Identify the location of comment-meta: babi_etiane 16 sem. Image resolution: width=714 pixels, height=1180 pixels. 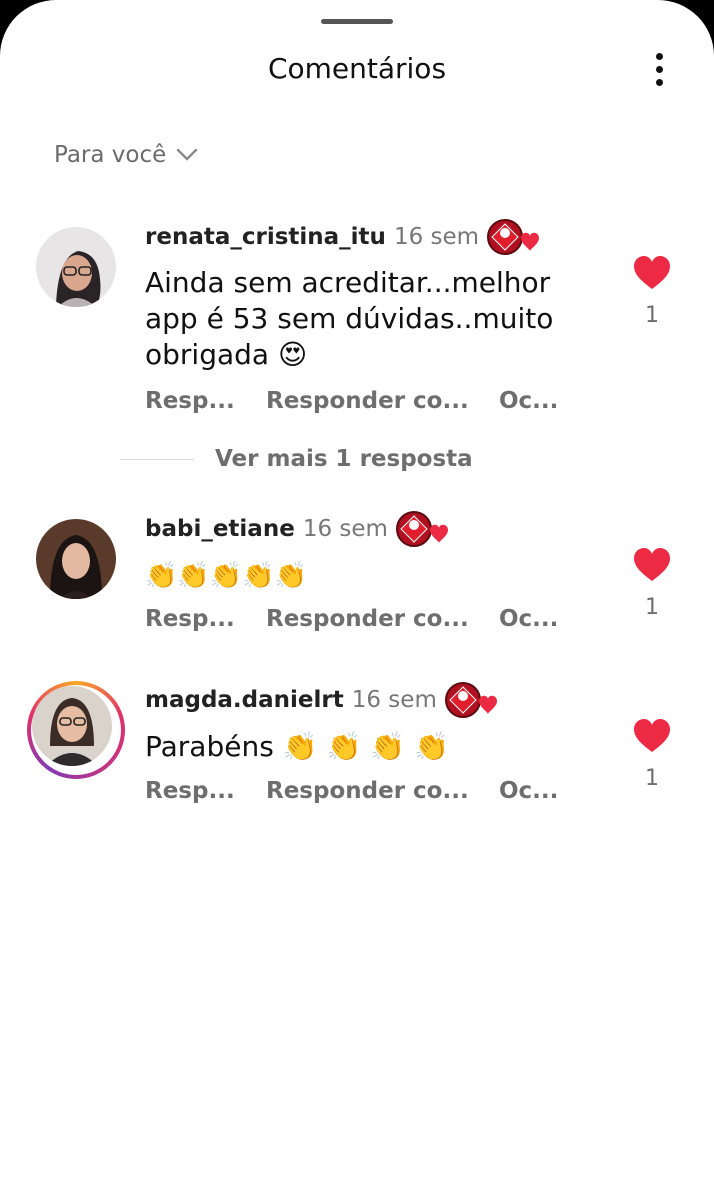
(298, 529).